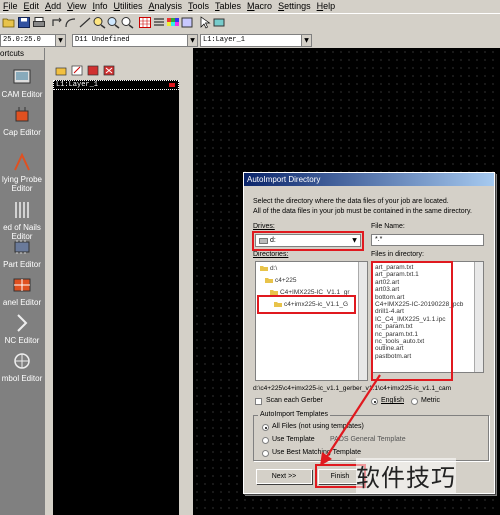 Image resolution: width=500 pixels, height=515 pixels. I want to click on open-icon, so click(9, 22).